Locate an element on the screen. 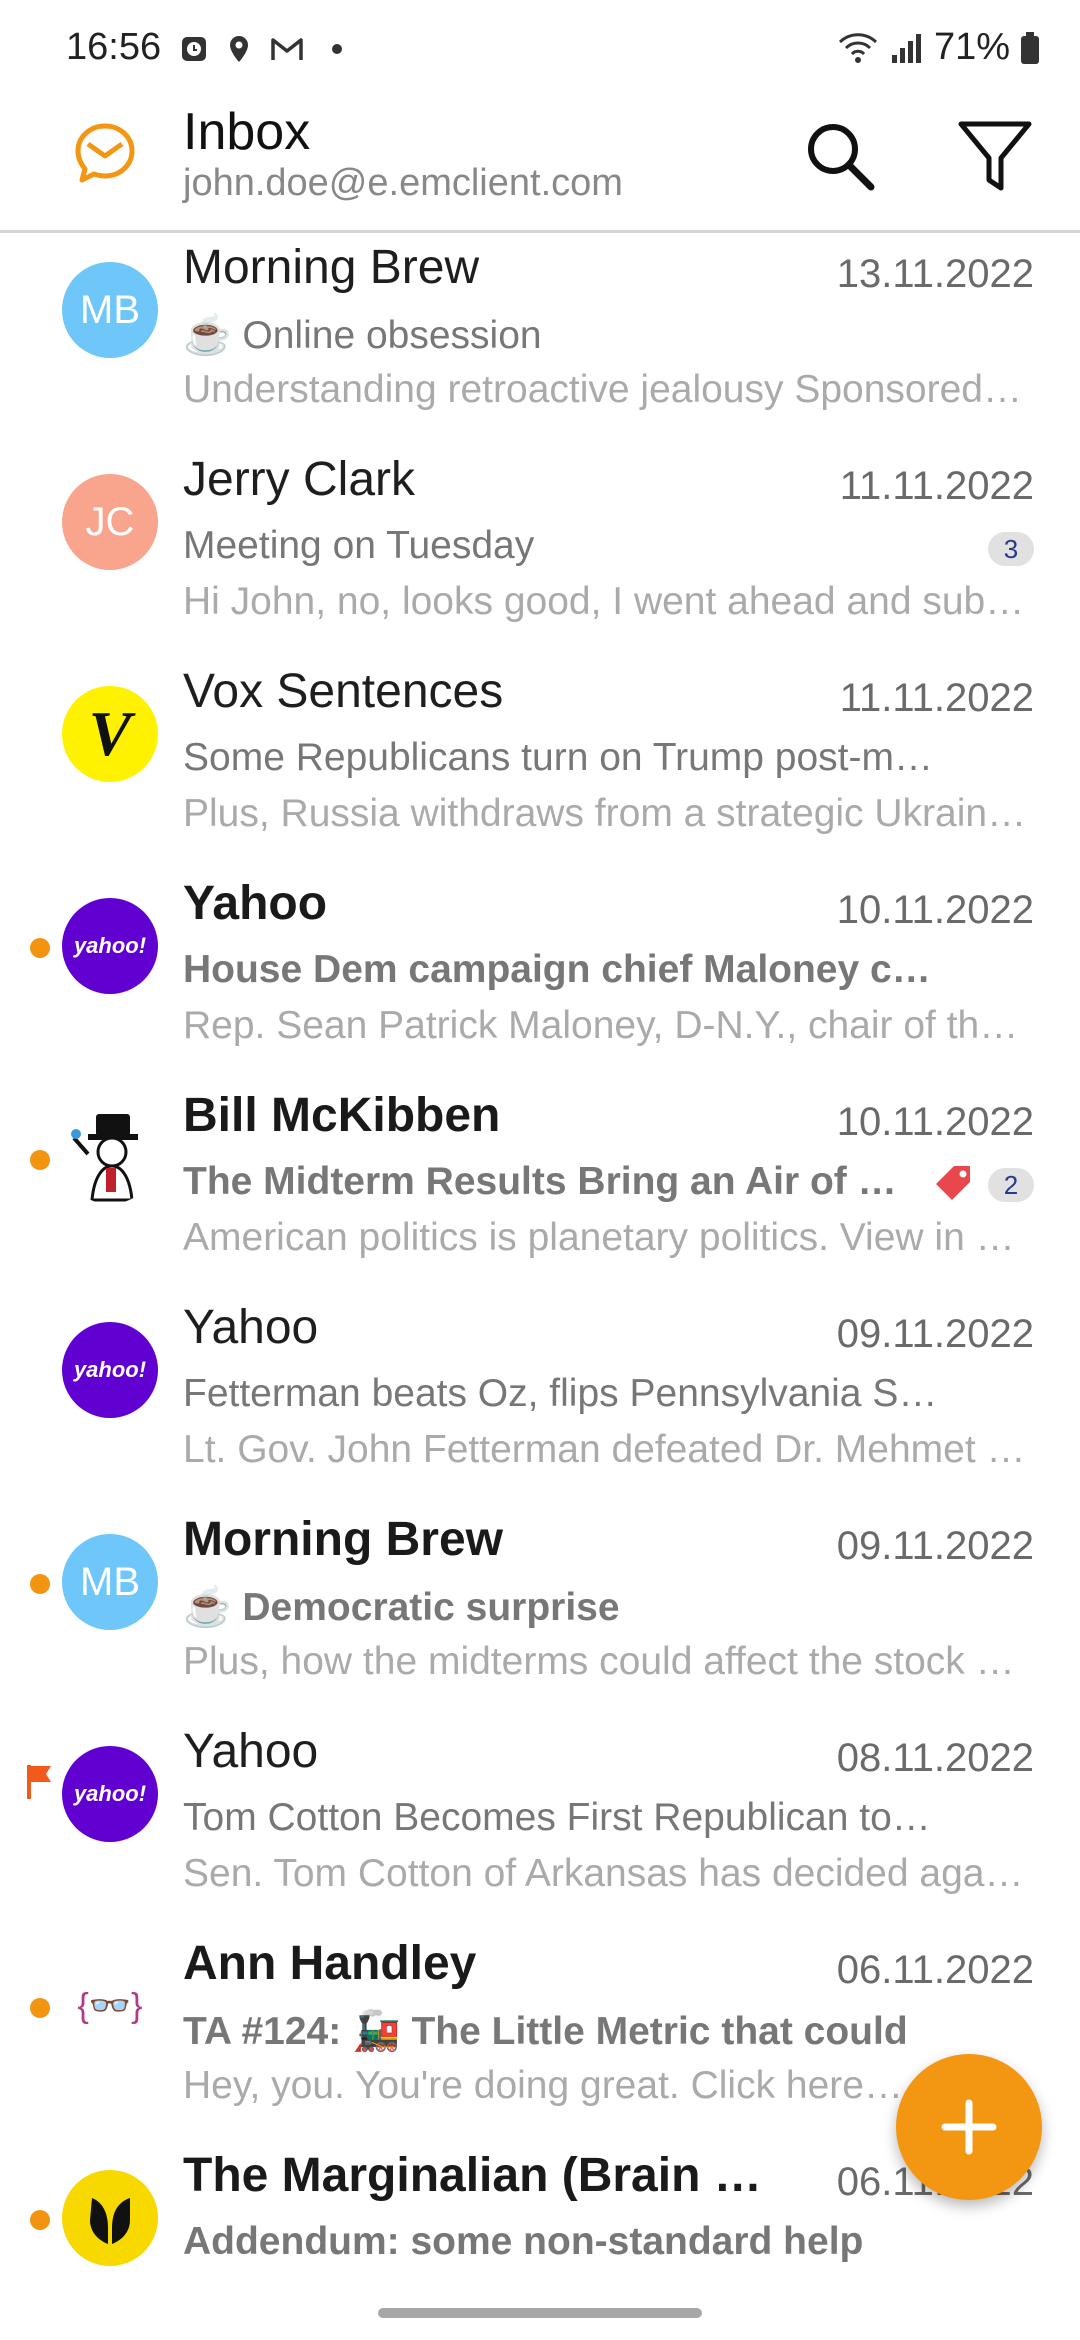 The width and height of the screenshot is (1080, 2340). battery-icon is located at coordinates (1030, 47).